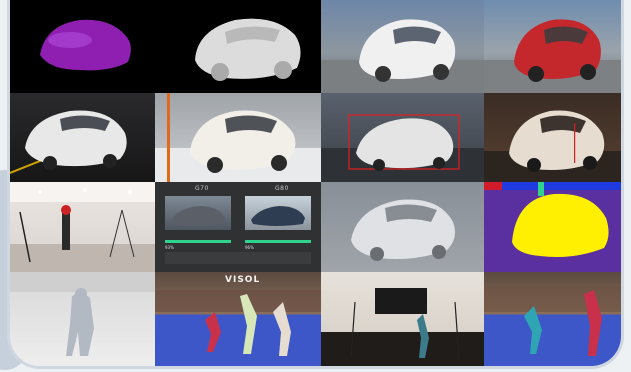 The height and width of the screenshot is (372, 631). Describe the element at coordinates (248, 49) in the screenshot. I see `white-car-model` at that location.